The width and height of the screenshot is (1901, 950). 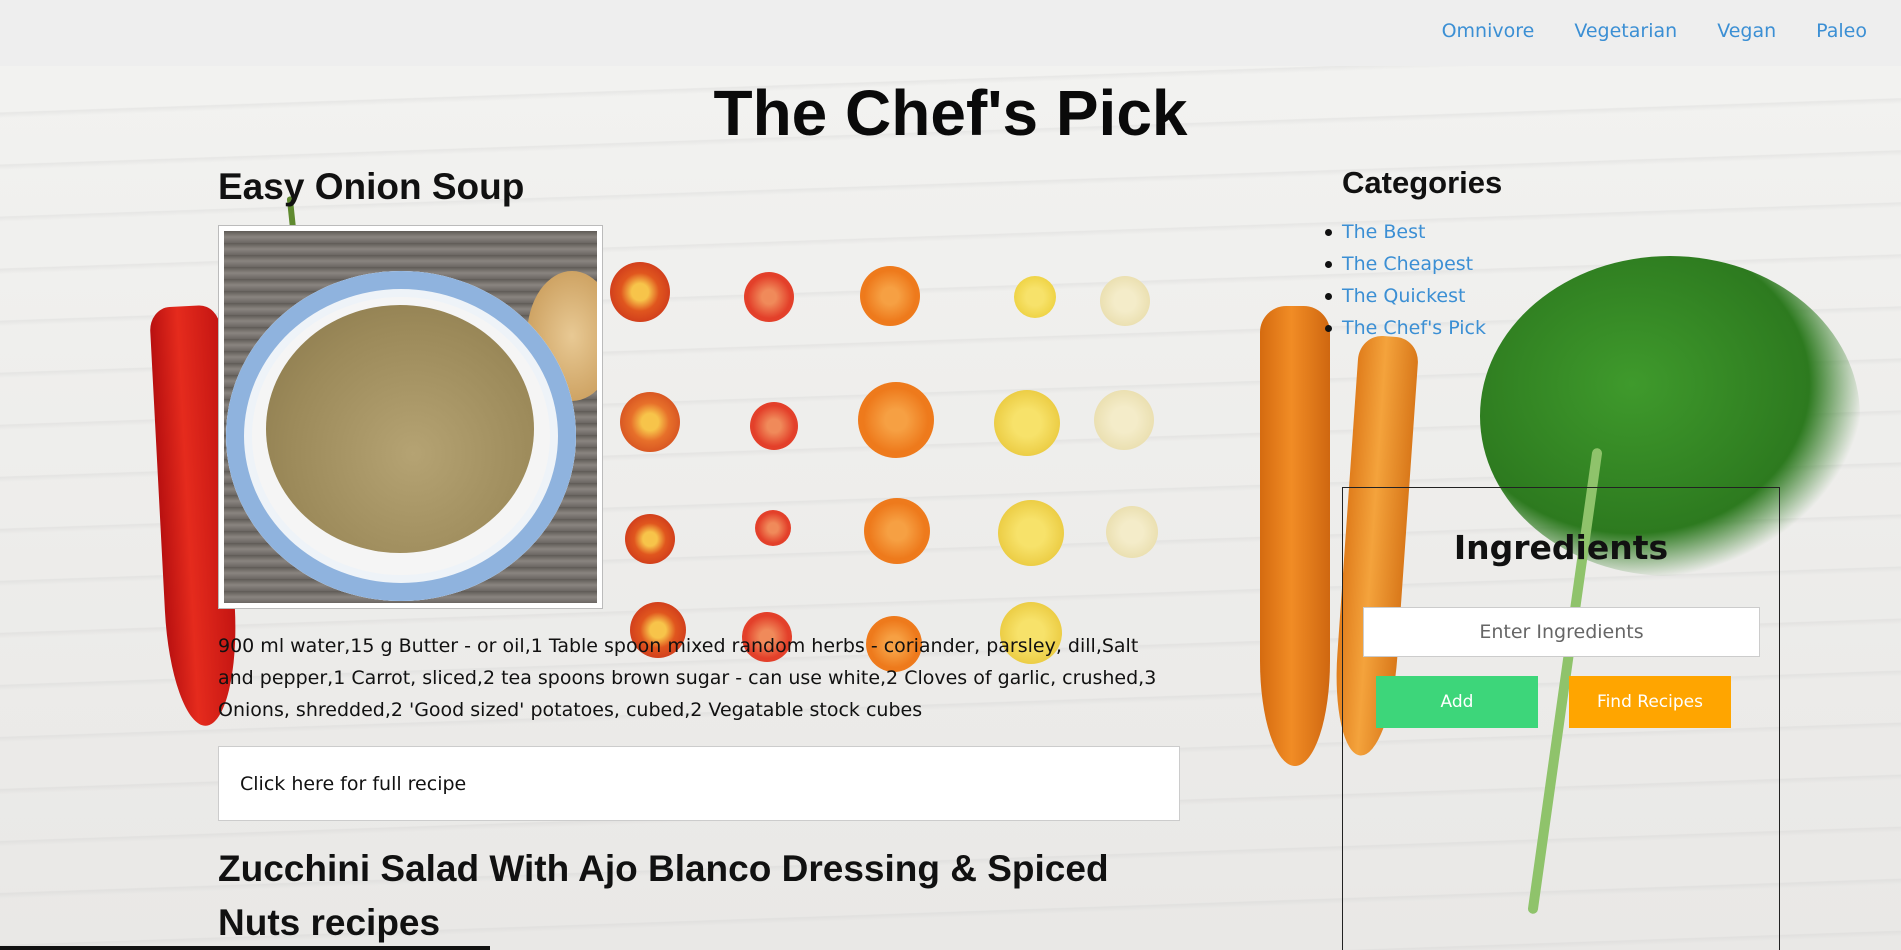 I want to click on nav-link-vegetarian: Vegetarian, so click(x=1625, y=31).